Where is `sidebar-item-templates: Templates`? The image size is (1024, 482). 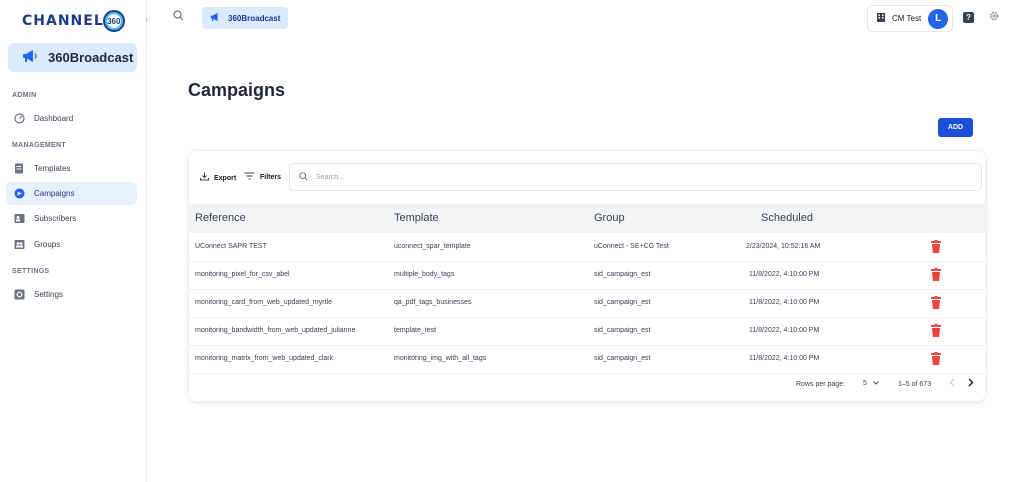 sidebar-item-templates: Templates is located at coordinates (71, 168).